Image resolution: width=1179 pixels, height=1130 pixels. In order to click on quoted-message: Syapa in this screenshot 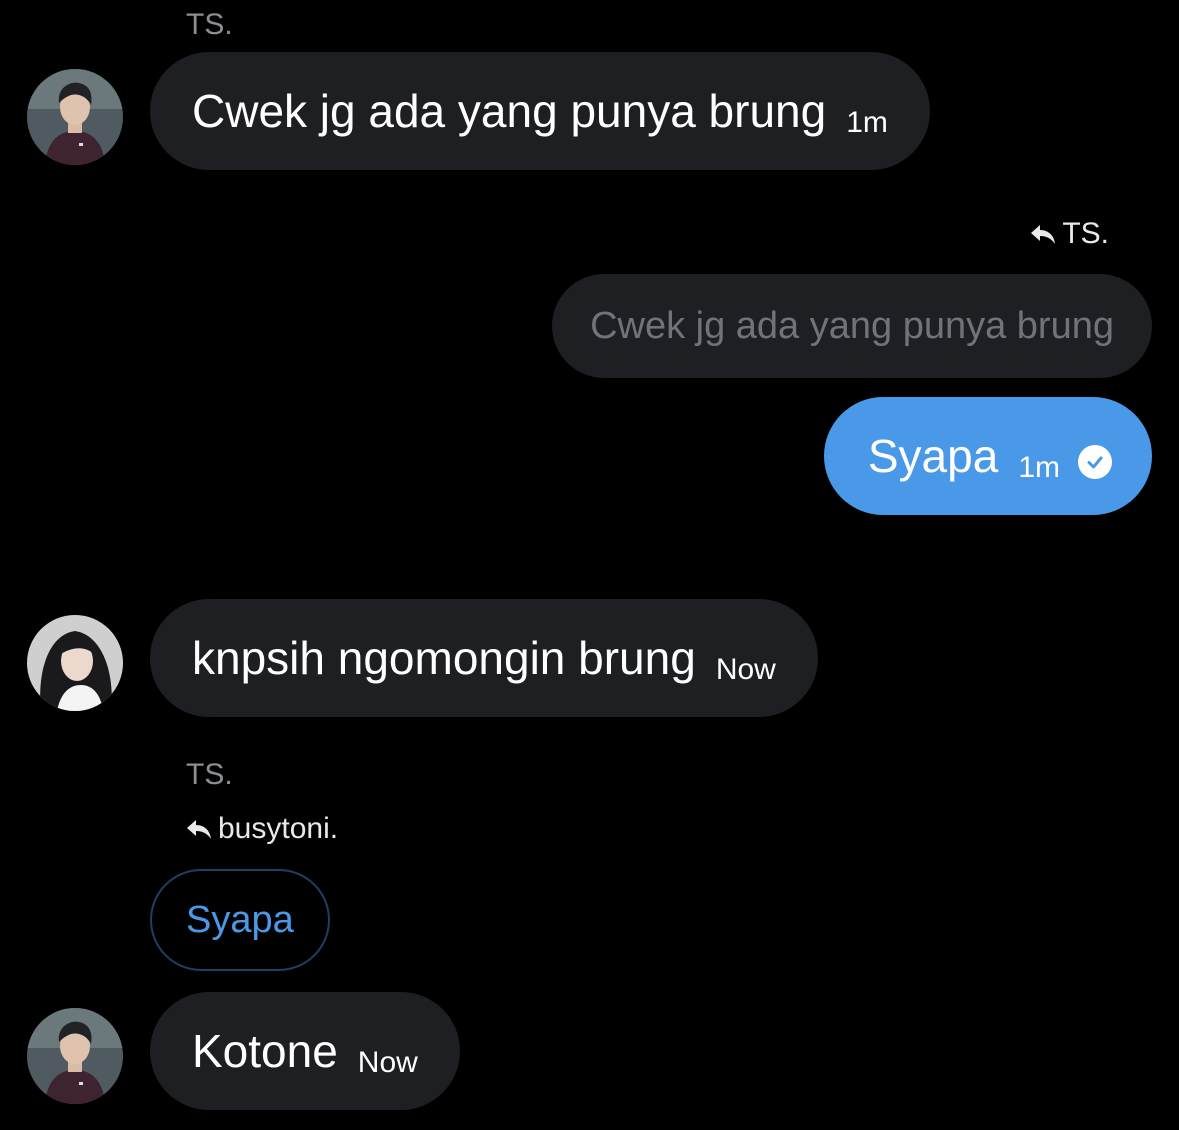, I will do `click(240, 920)`.